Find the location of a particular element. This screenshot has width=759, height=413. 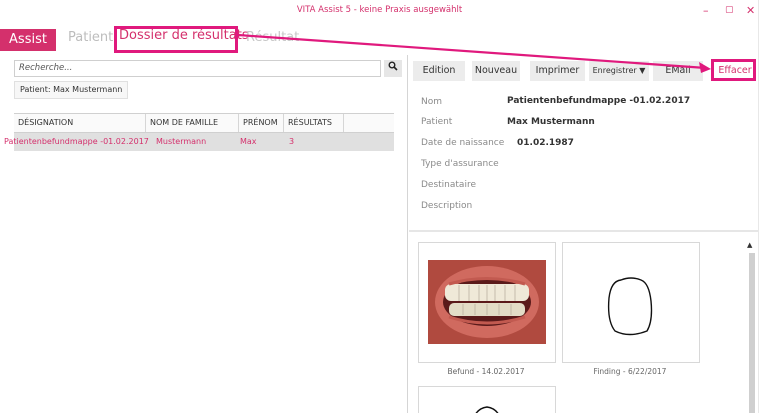

patient-filter-chip: Patient: Max Mustermann is located at coordinates (71, 90).